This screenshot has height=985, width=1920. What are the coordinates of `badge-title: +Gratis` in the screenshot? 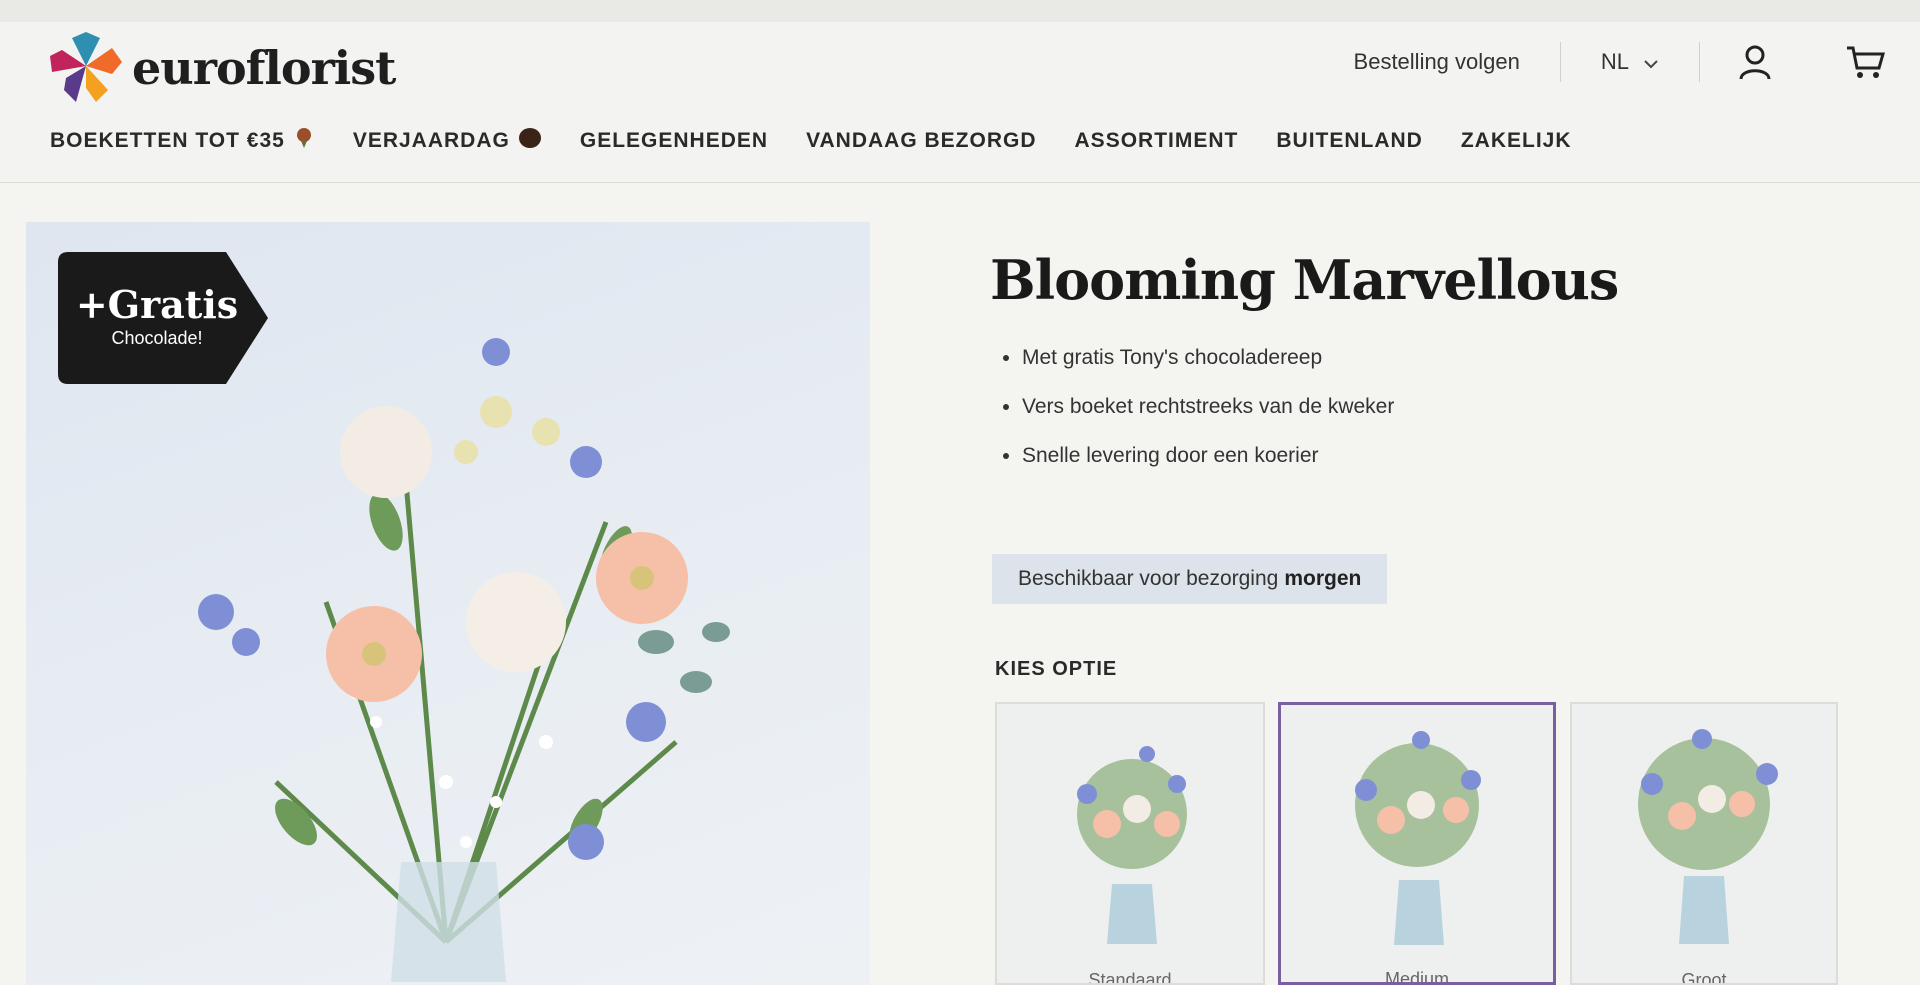 It's located at (157, 304).